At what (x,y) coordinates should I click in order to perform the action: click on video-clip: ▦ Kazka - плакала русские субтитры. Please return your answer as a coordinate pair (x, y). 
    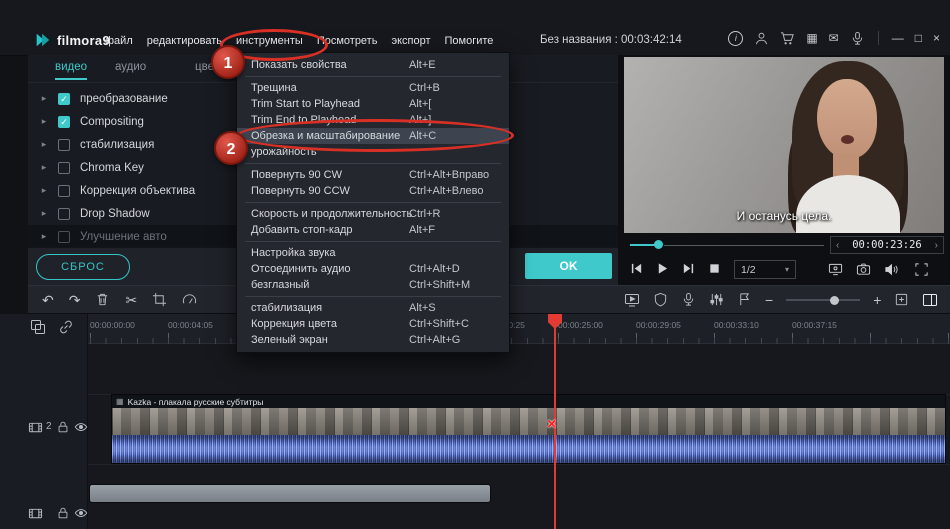
    Looking at the image, I should click on (528, 429).